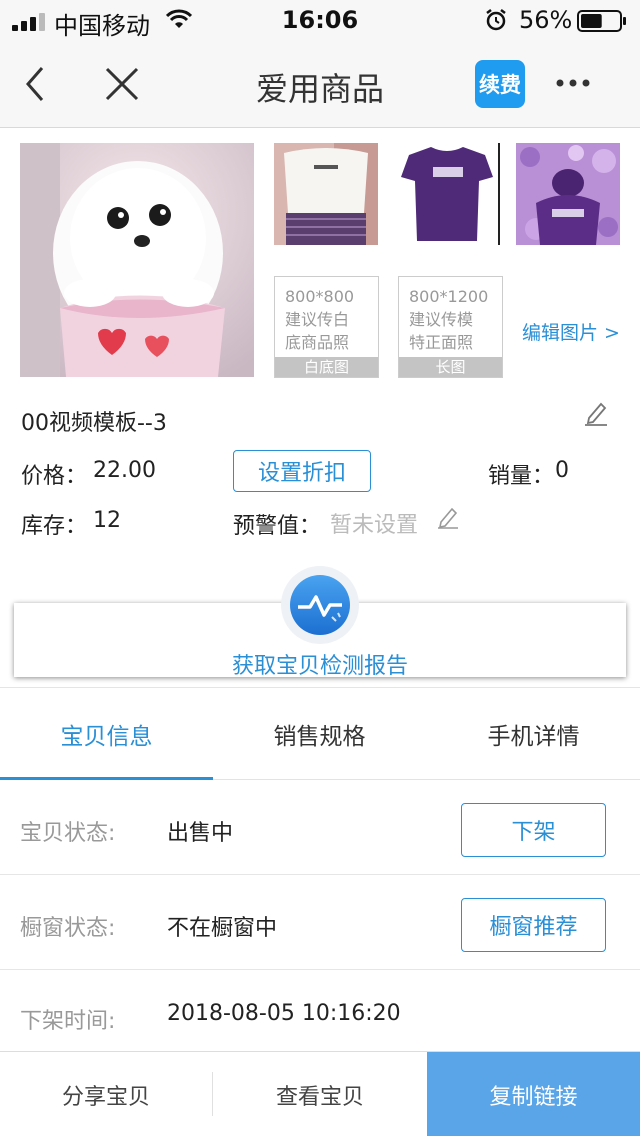  What do you see at coordinates (68, 928) in the screenshot?
I see `row-label: 橱窗状态:` at bounding box center [68, 928].